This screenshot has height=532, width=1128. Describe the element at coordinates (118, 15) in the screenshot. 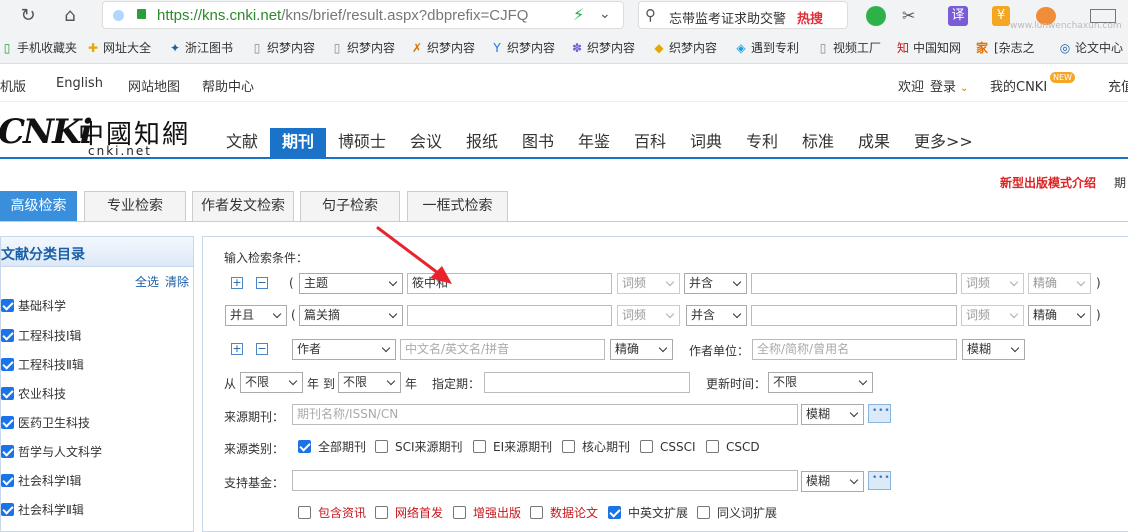

I see `site-info-icon` at that location.